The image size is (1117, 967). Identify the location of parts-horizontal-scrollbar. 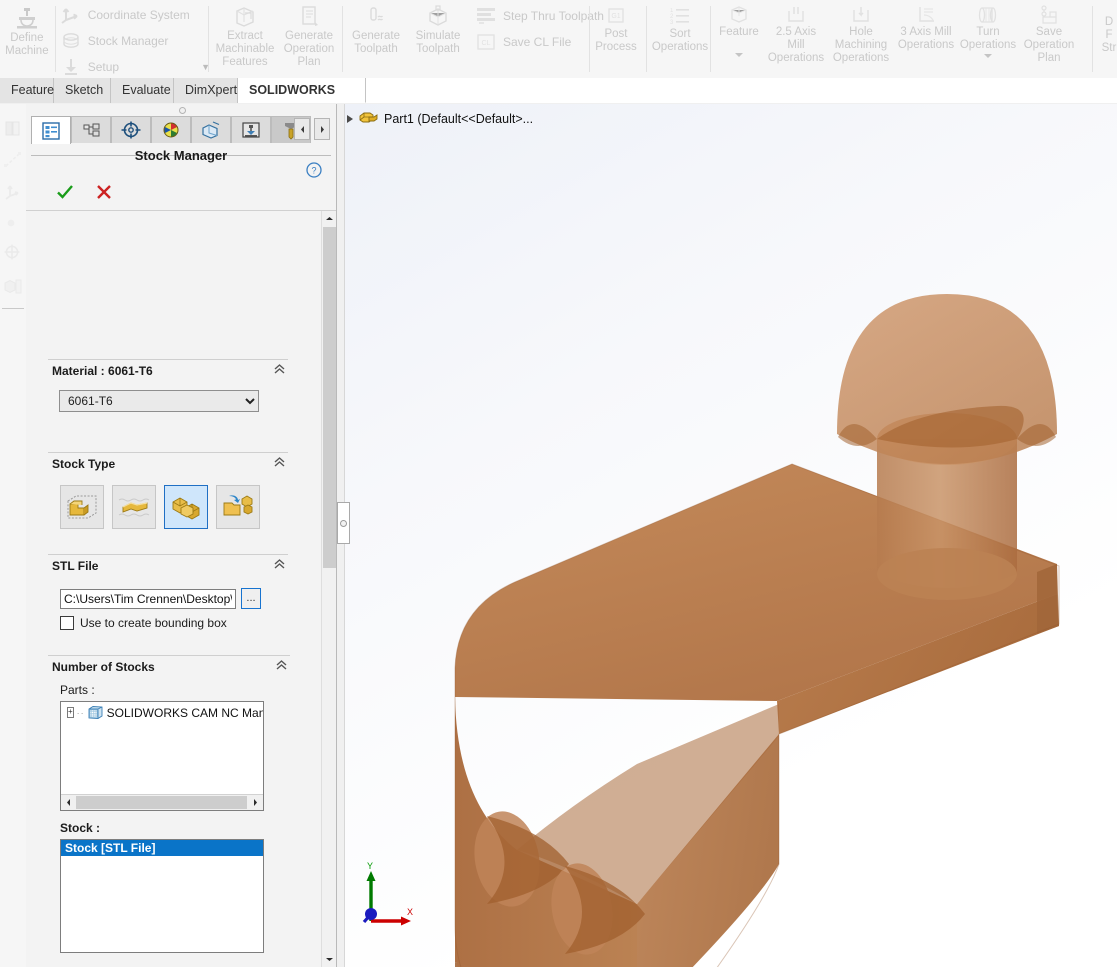
(162, 802).